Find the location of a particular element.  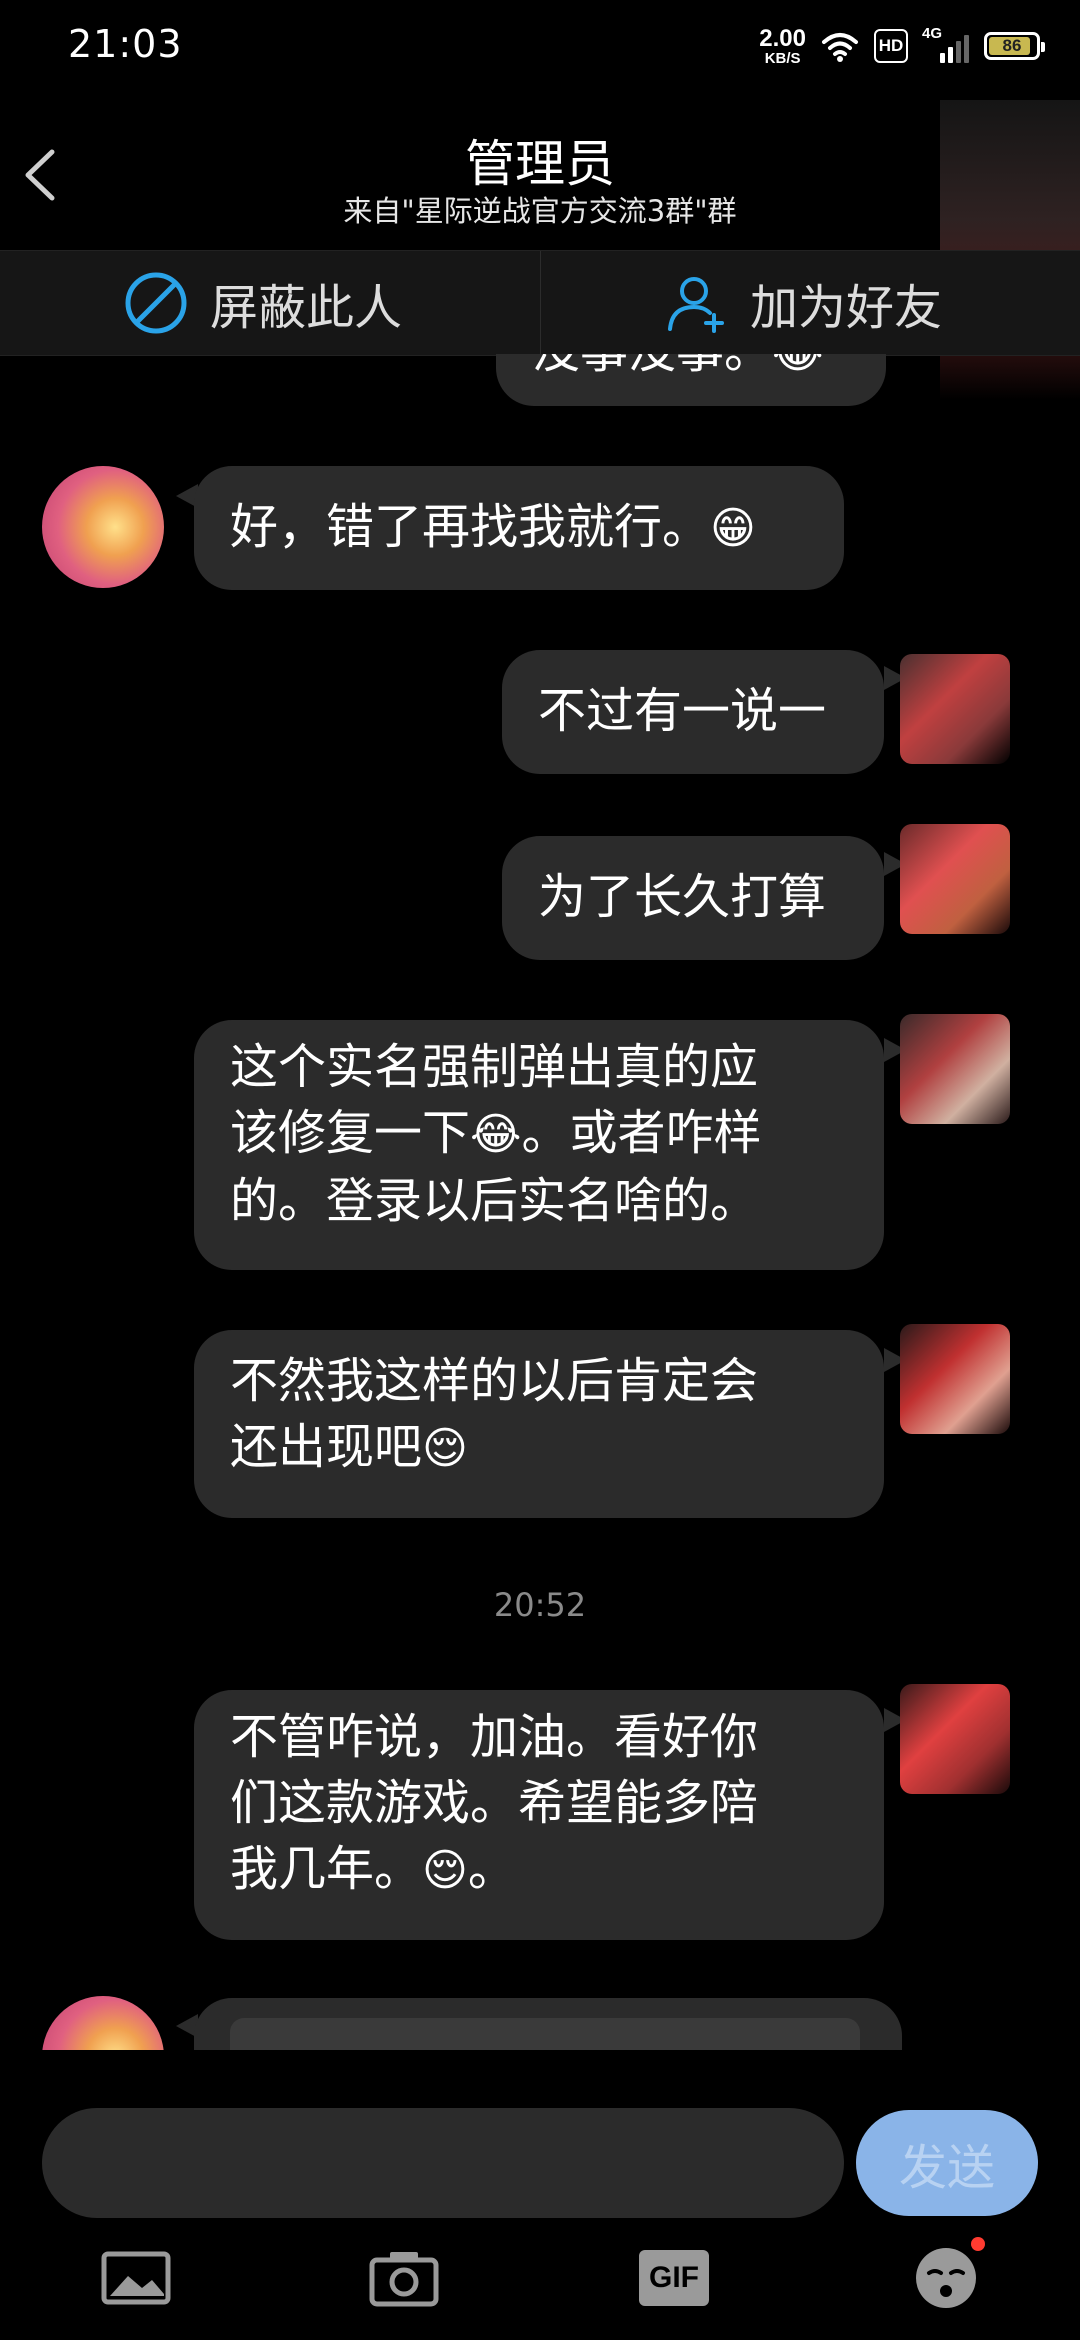

page-title: 管理员 is located at coordinates (540, 164).